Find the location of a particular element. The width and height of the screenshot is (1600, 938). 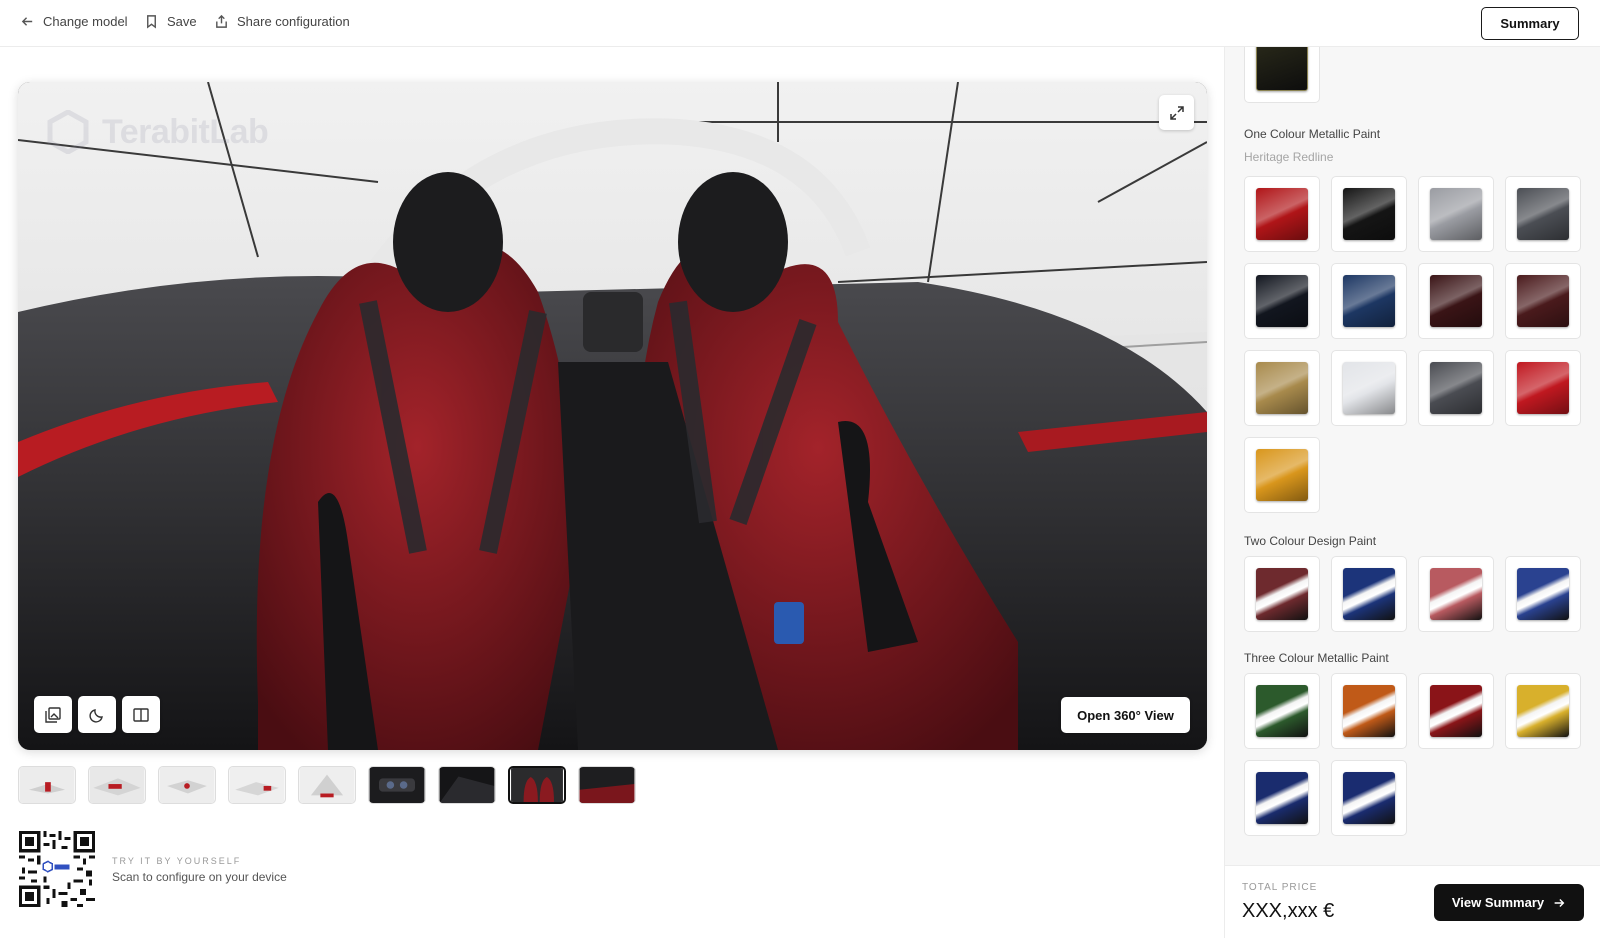

terabitlab-logo-icon is located at coordinates (68, 132).